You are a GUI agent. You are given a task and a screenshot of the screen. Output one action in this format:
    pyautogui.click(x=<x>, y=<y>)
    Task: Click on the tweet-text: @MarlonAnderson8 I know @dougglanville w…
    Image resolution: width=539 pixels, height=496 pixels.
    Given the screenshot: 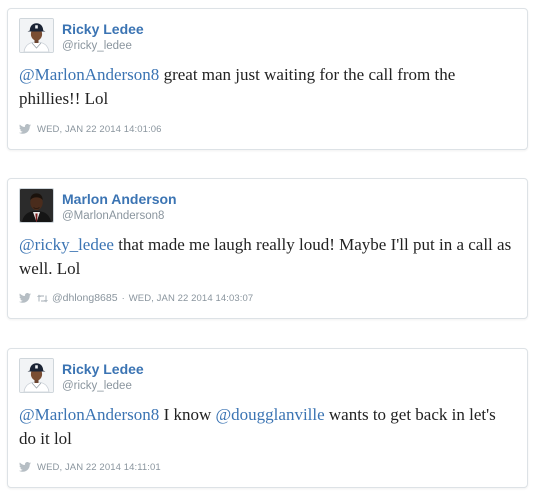 What is the action you would take?
    pyautogui.click(x=268, y=427)
    